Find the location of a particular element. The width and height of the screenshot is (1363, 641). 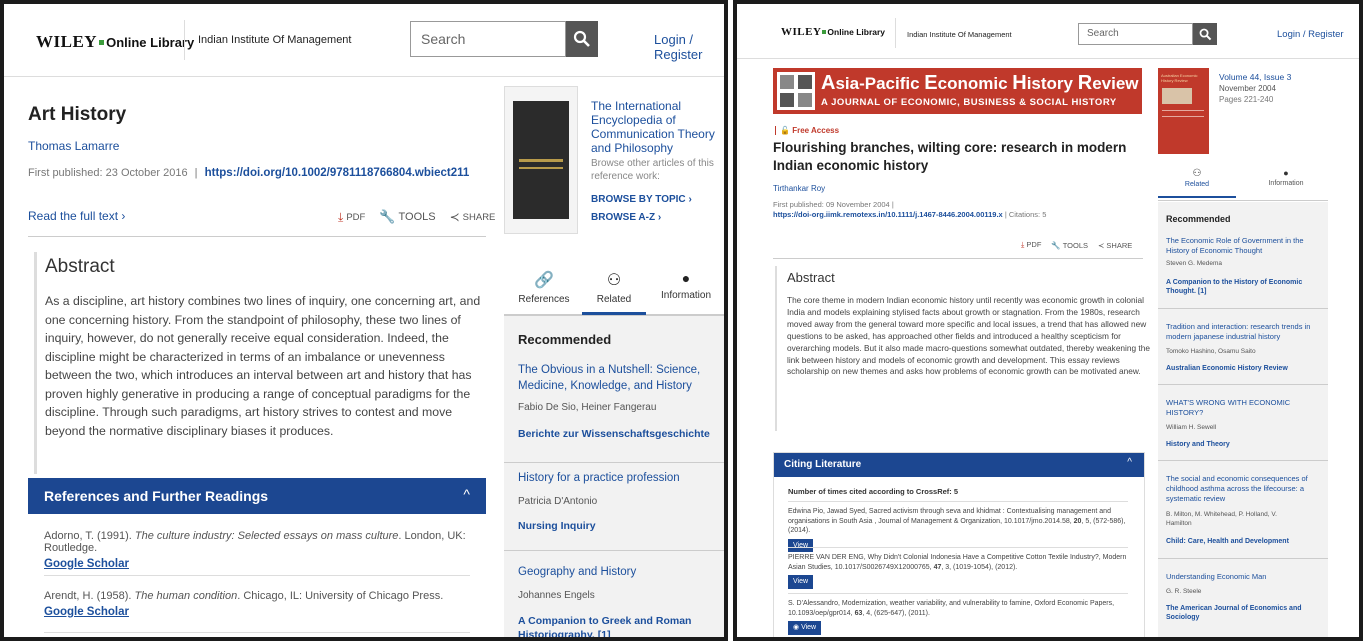

citation-tail: , 4, (625-647), (2011). is located at coordinates (896, 613).